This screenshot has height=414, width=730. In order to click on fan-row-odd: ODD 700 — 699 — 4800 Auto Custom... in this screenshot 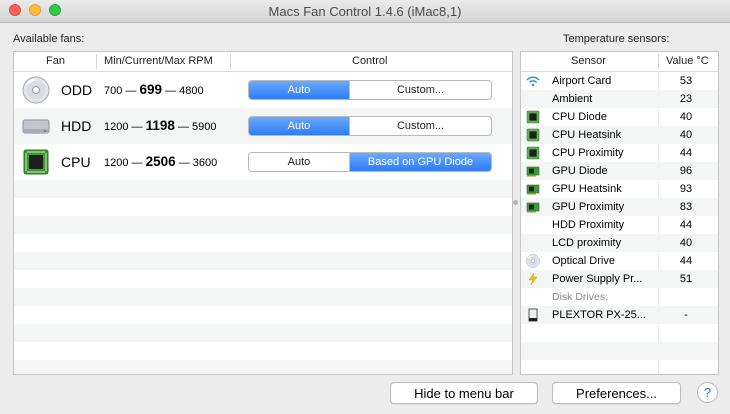, I will do `click(263, 90)`.